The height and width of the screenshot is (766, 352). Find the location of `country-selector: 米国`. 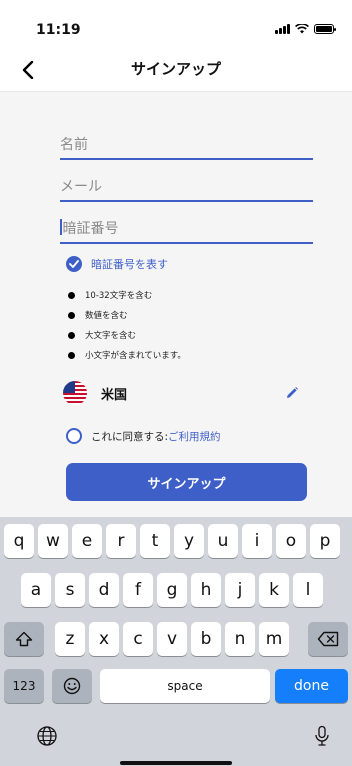

country-selector: 米国 is located at coordinates (183, 393).